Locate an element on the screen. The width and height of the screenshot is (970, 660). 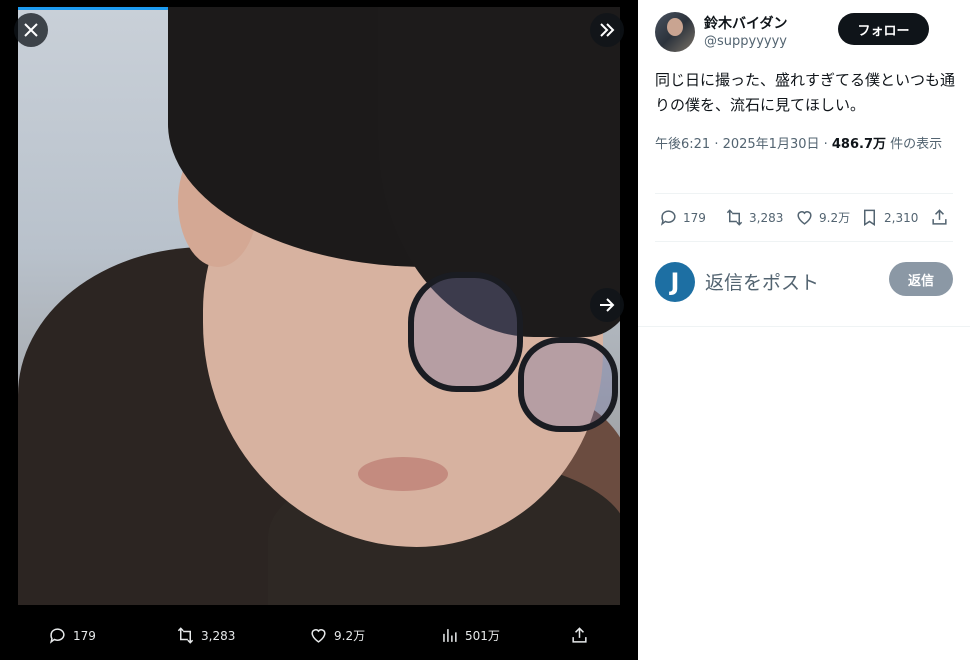
viewer-views-button: 501万 is located at coordinates (470, 635).